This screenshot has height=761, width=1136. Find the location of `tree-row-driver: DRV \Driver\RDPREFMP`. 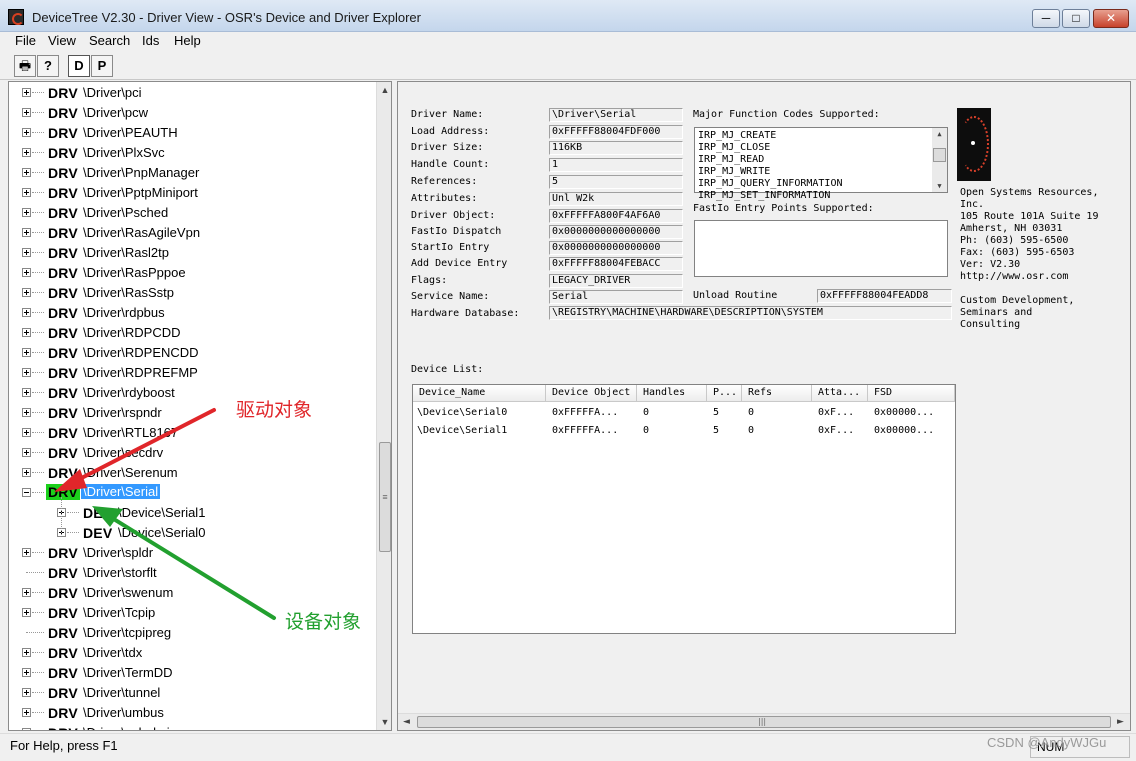

tree-row-driver: DRV \Driver\RDPREFMP is located at coordinates (192, 373).